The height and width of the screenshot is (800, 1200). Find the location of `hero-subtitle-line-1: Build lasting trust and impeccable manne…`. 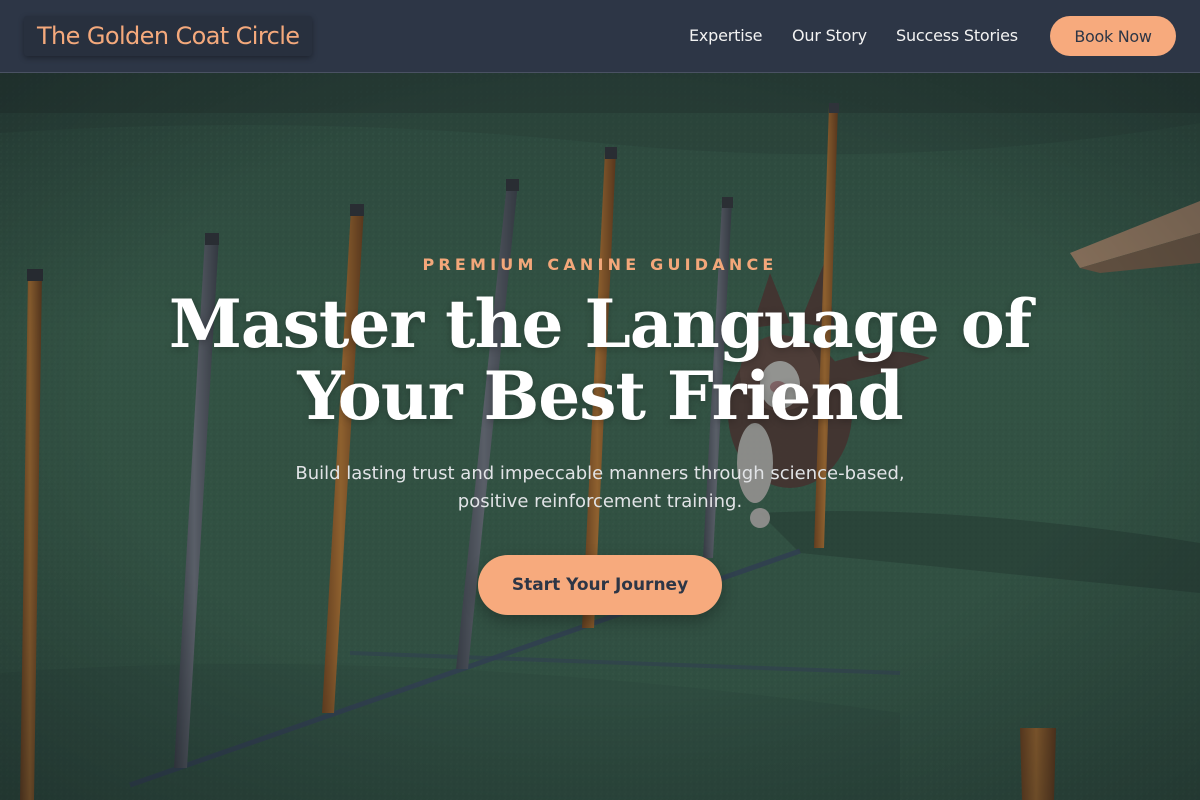

hero-subtitle-line-1: Build lasting trust and impeccable manne… is located at coordinates (600, 473).